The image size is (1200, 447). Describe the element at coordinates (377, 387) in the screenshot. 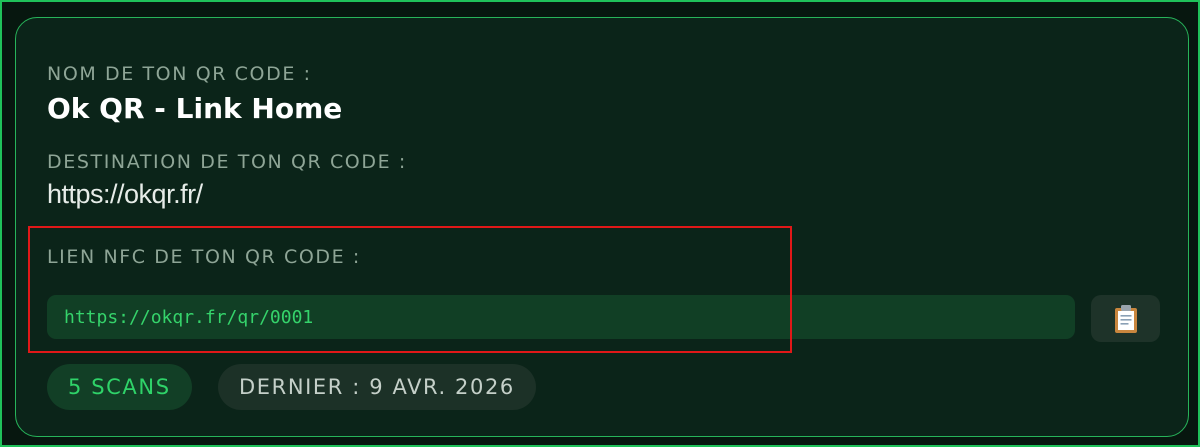

I see `last-scan-badge: DERNIER : 9 AVR. 2026` at that location.